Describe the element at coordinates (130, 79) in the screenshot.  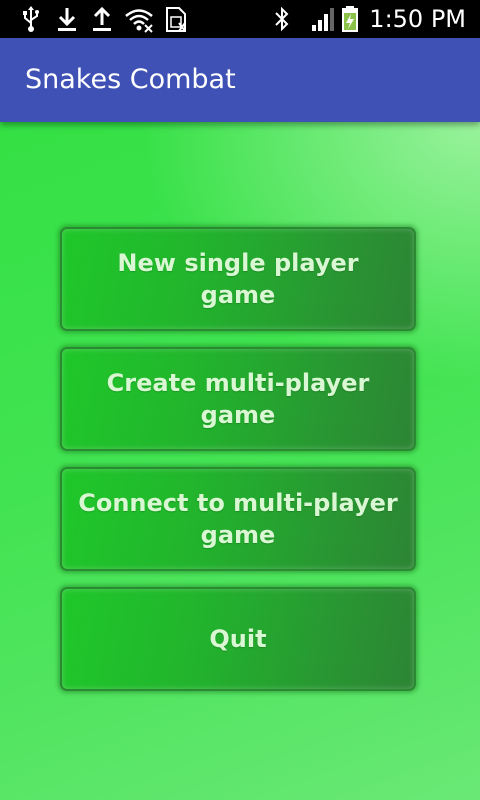
I see `app-title: Snakes Combat` at that location.